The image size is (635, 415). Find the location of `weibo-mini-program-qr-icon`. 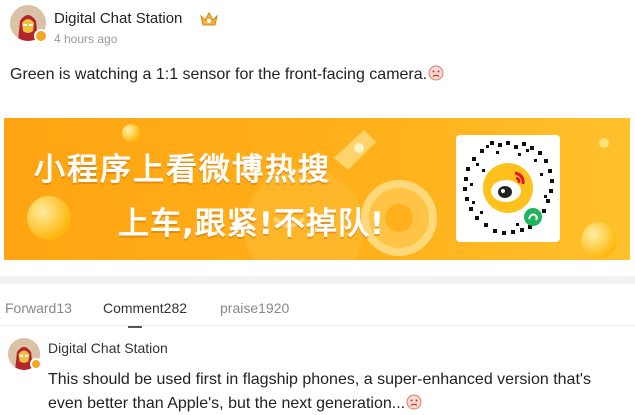

weibo-mini-program-qr-icon is located at coordinates (508, 188).